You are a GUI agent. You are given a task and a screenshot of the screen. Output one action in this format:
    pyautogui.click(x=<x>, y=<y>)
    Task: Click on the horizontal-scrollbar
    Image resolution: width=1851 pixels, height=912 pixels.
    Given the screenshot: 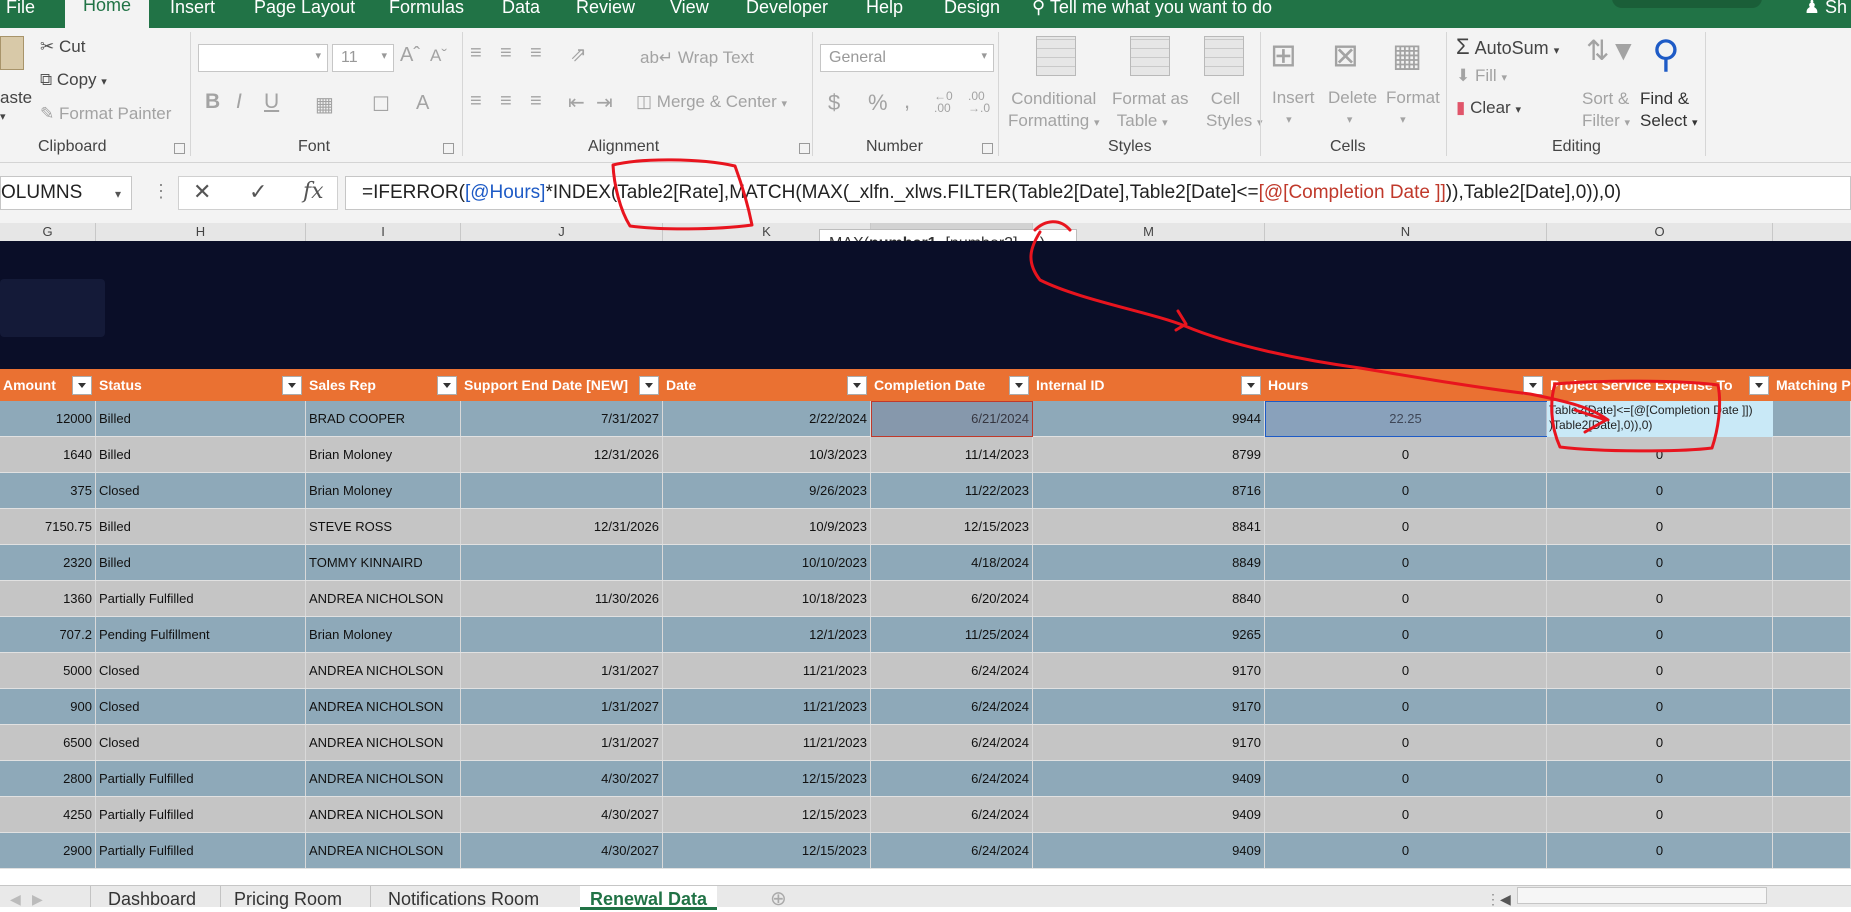 What is the action you would take?
    pyautogui.click(x=1642, y=895)
    